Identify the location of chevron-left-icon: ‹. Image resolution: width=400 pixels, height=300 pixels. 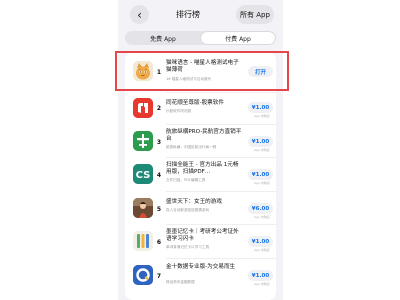
(139, 14).